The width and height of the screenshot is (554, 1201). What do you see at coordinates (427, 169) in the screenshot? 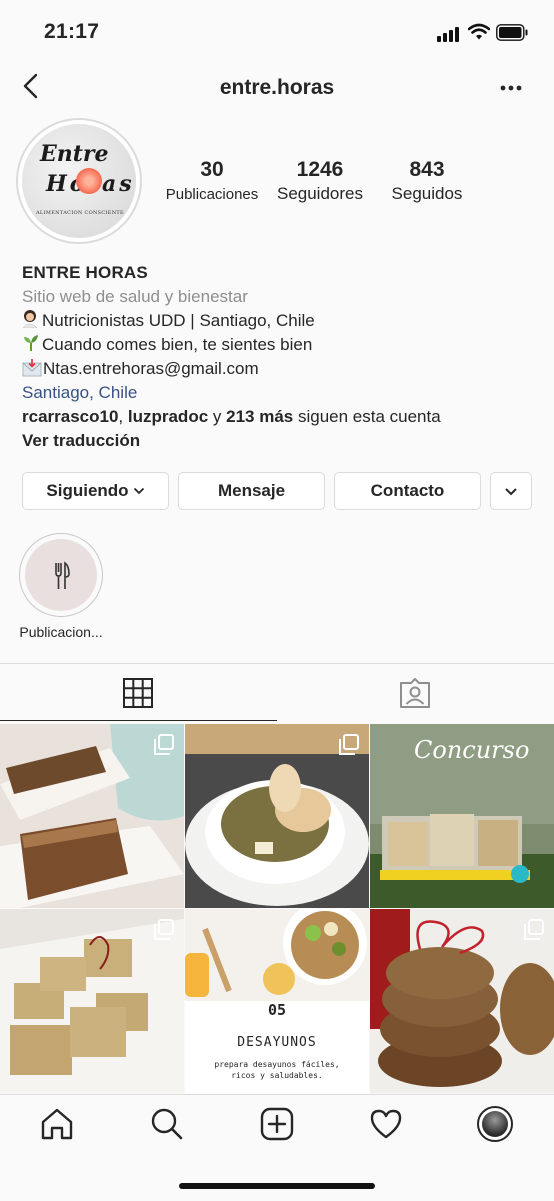
I see `stat-following-value: 843` at bounding box center [427, 169].